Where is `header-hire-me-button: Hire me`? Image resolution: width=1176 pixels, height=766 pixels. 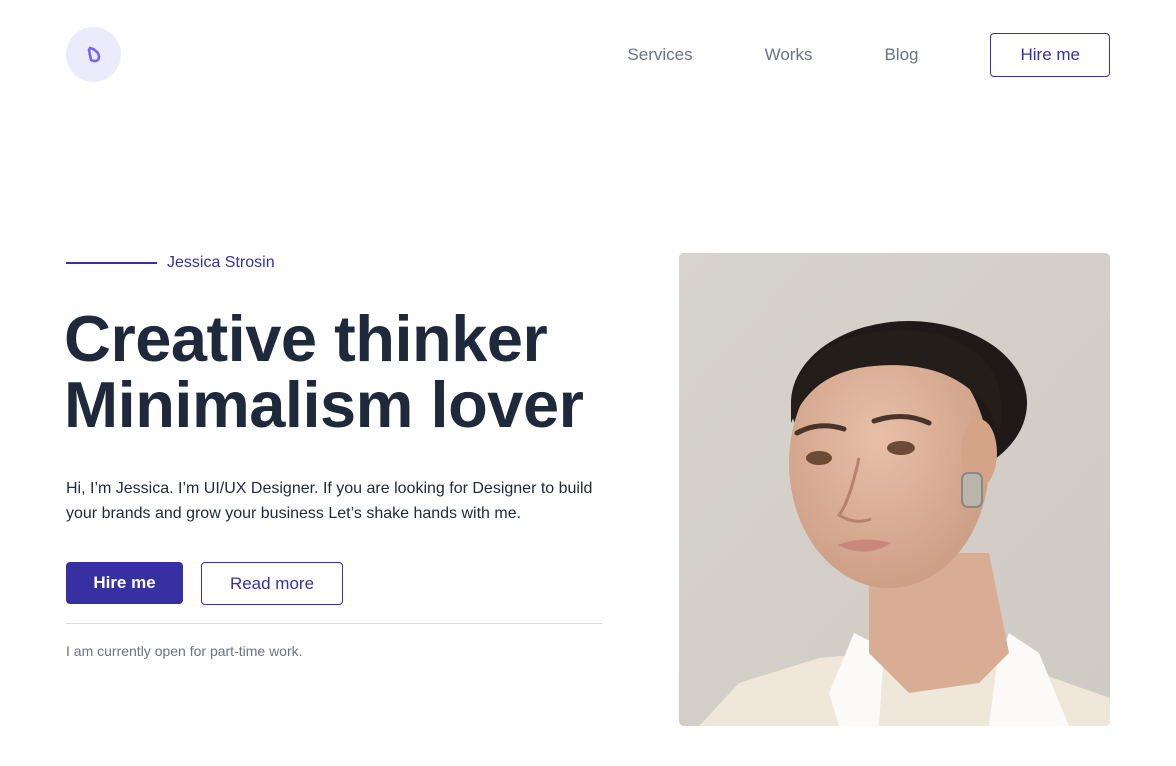
header-hire-me-button: Hire me is located at coordinates (1050, 55).